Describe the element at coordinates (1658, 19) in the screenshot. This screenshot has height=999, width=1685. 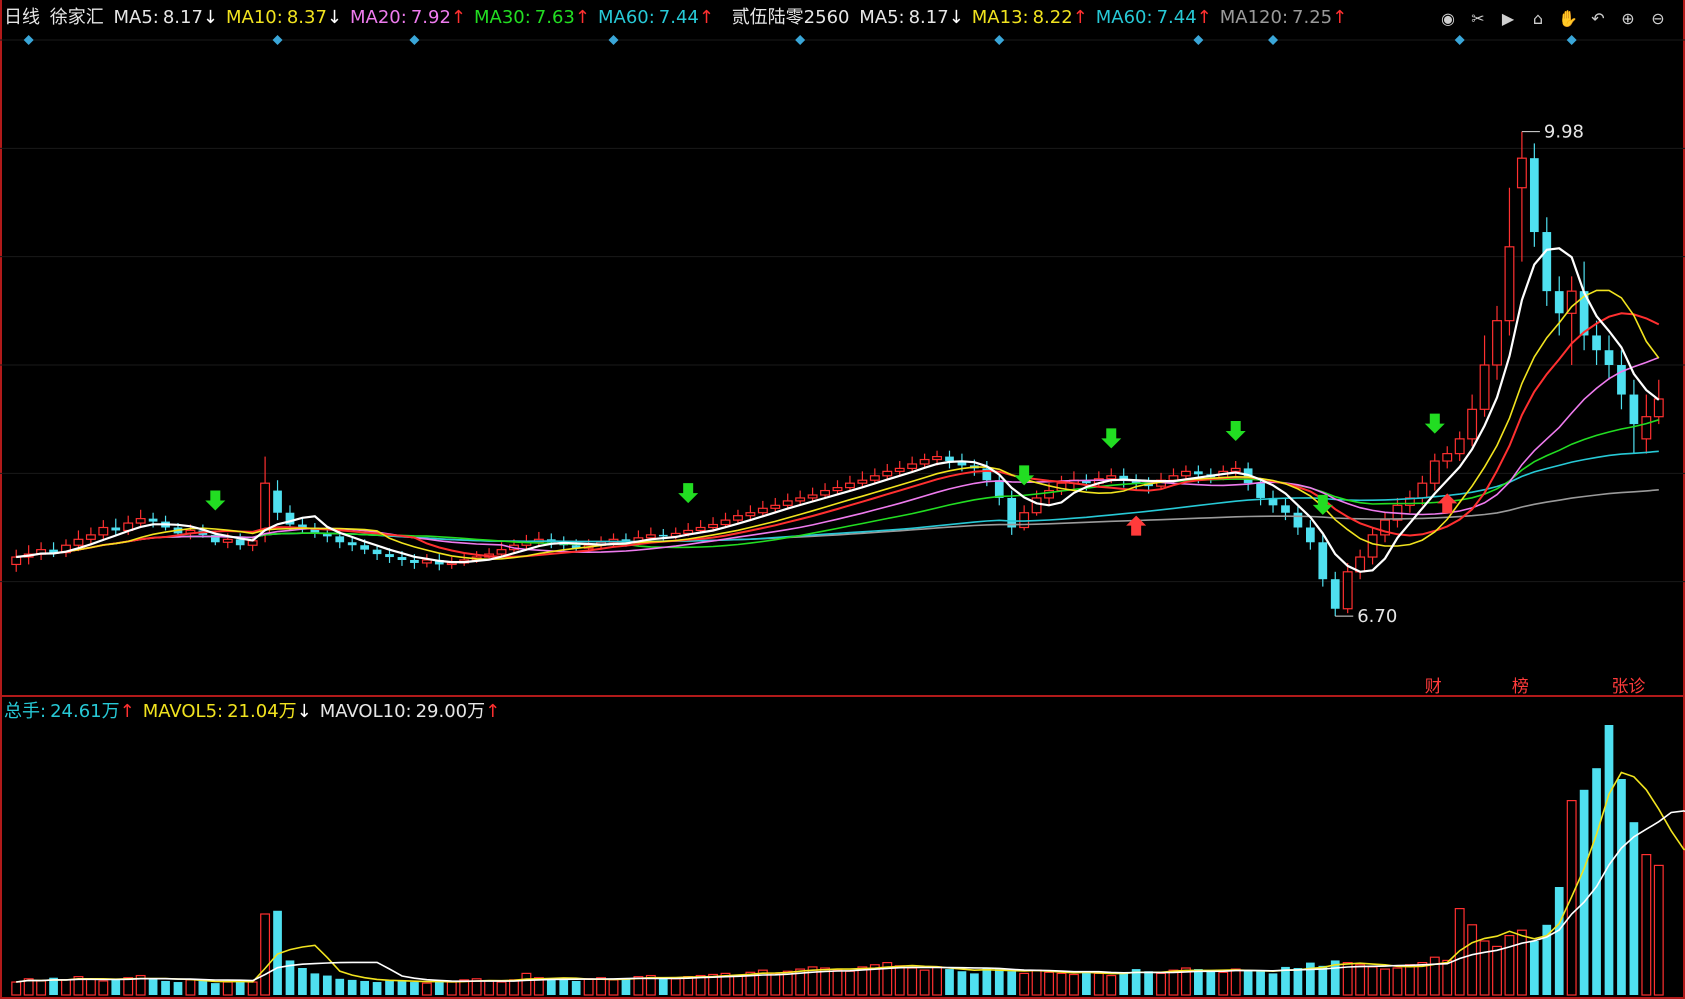
I see `zoom-out-icon: ⊖` at that location.